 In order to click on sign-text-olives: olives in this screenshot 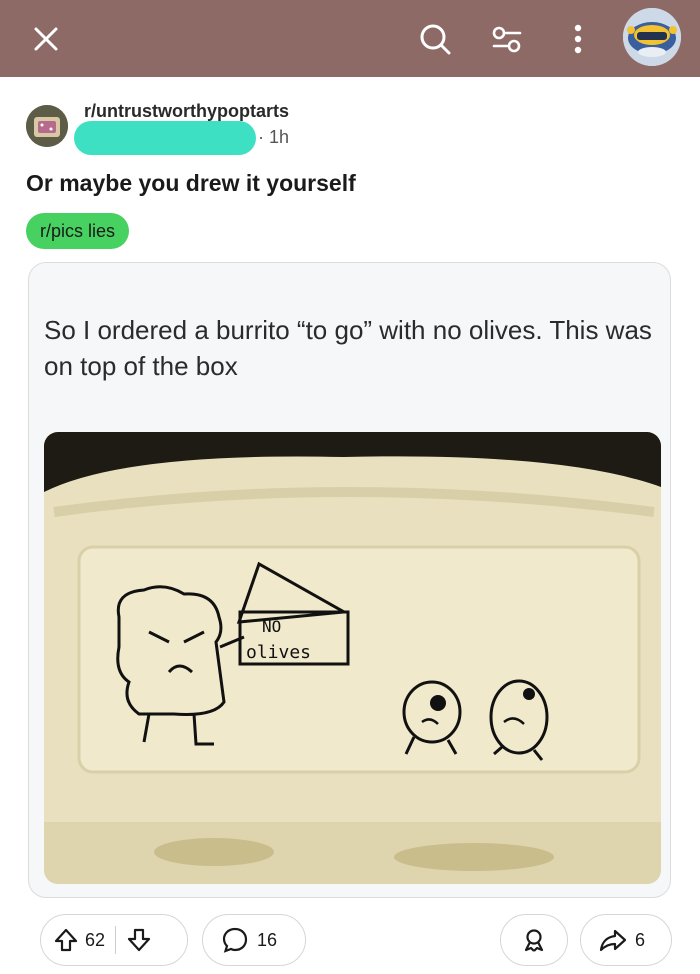, I will do `click(278, 652)`.